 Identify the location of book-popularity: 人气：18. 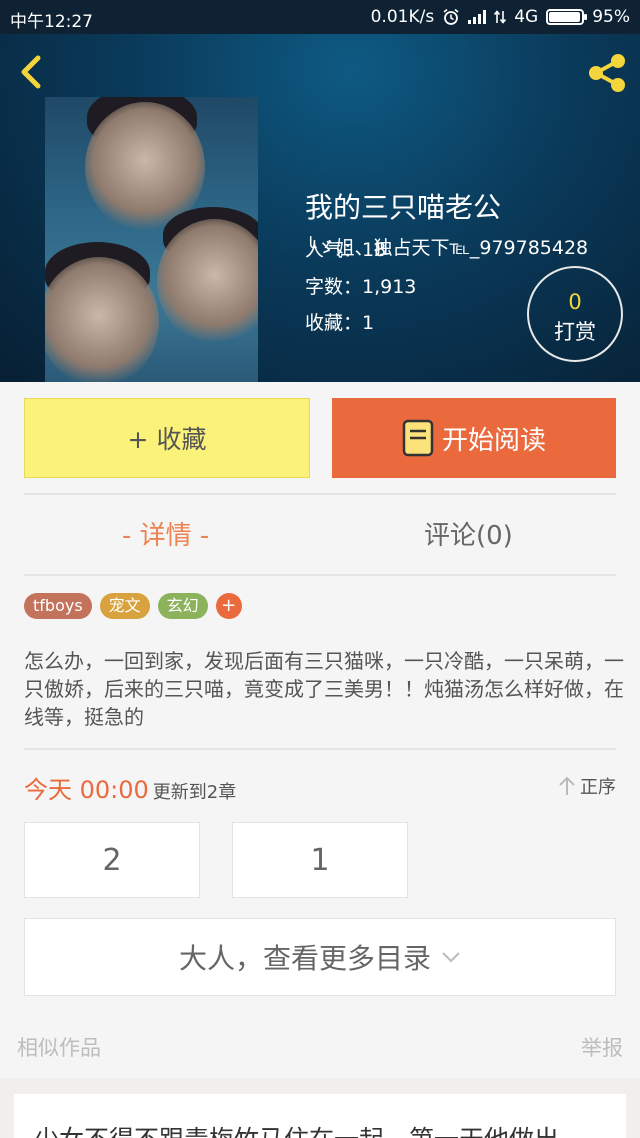
(346, 250).